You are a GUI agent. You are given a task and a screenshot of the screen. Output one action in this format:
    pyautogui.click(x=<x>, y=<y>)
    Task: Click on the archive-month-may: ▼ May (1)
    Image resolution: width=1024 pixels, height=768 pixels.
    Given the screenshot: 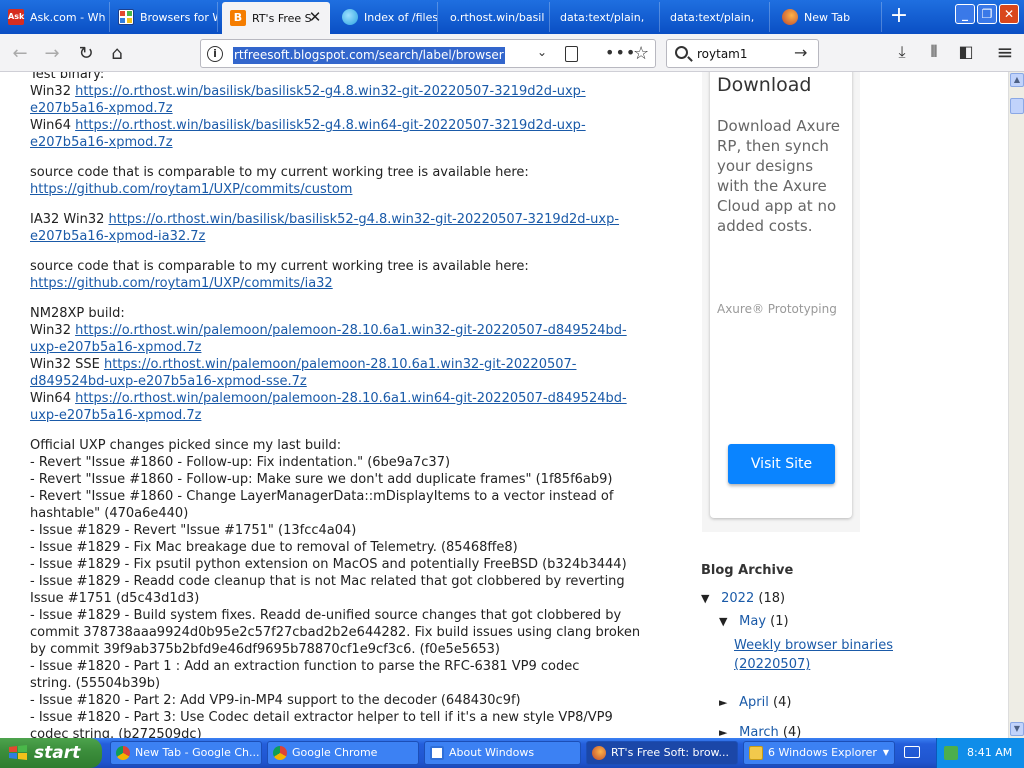 What is the action you would take?
    pyautogui.click(x=754, y=621)
    